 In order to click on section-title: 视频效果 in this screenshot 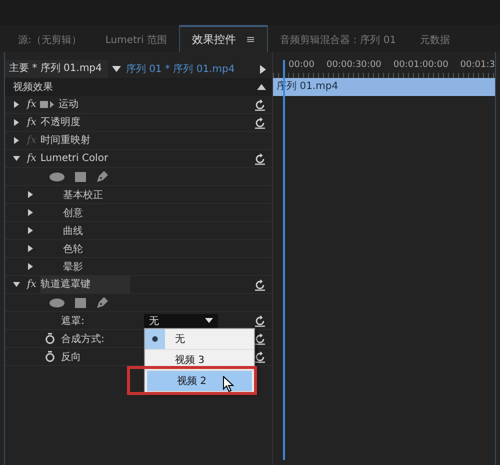, I will do `click(33, 87)`.